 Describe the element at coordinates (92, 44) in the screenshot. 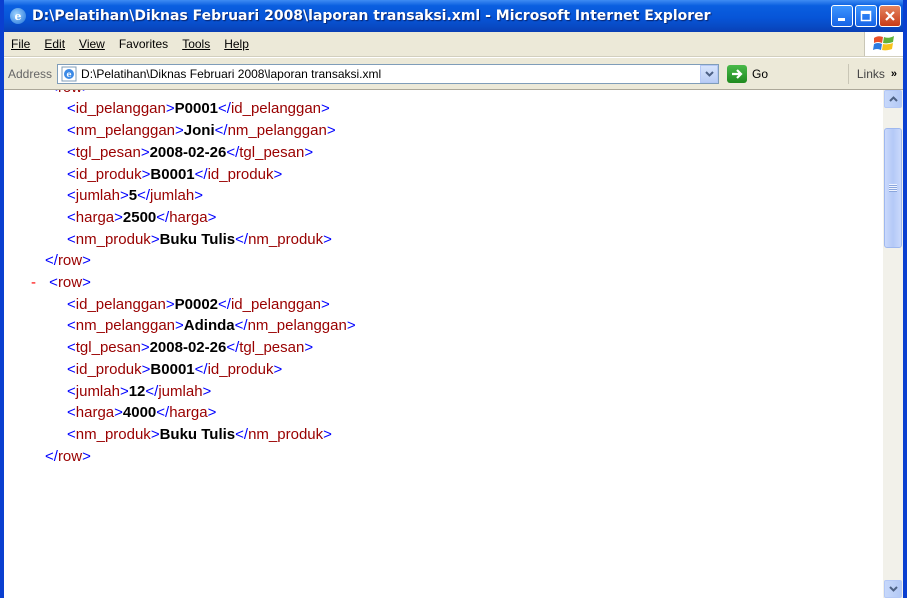

I see `menu-view: View` at that location.